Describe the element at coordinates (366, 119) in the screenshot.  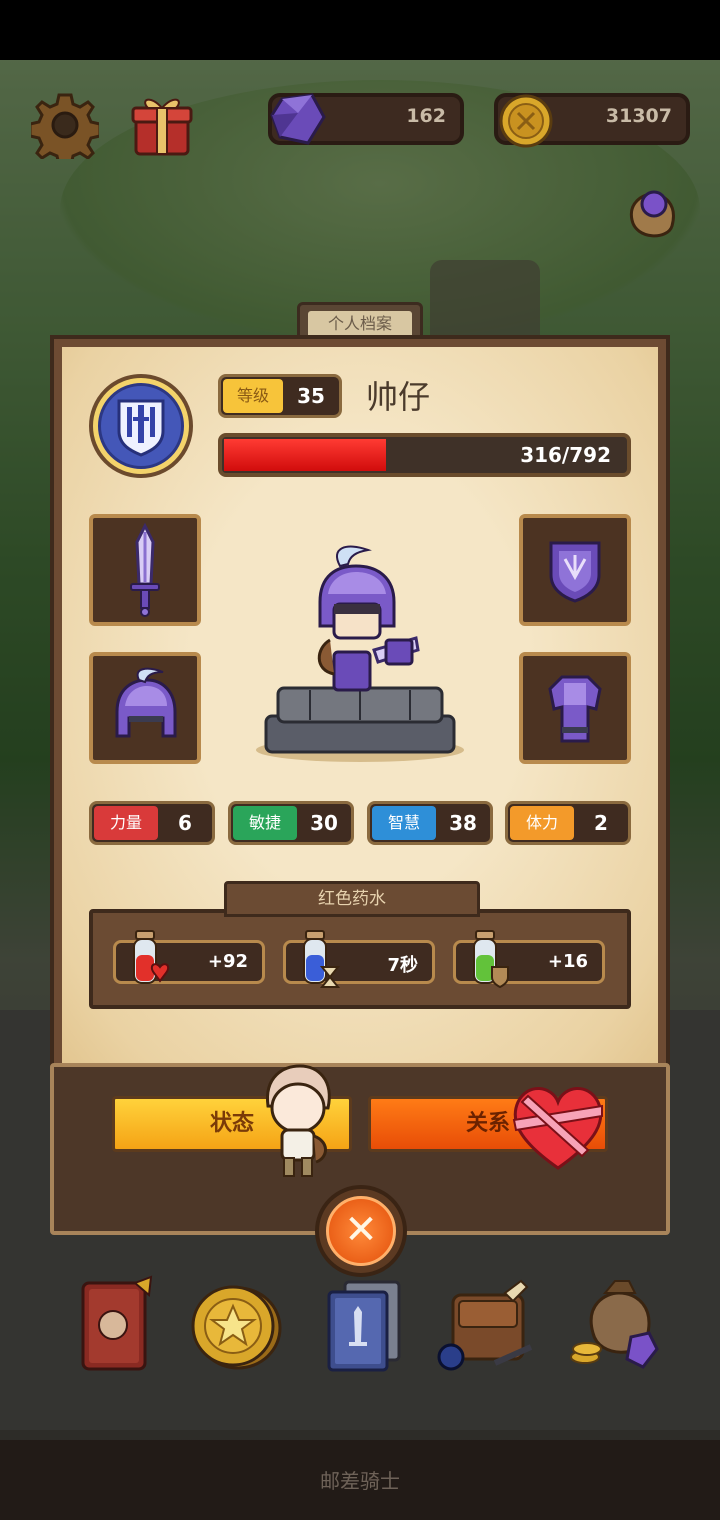
I see `gem-counter: 162` at that location.